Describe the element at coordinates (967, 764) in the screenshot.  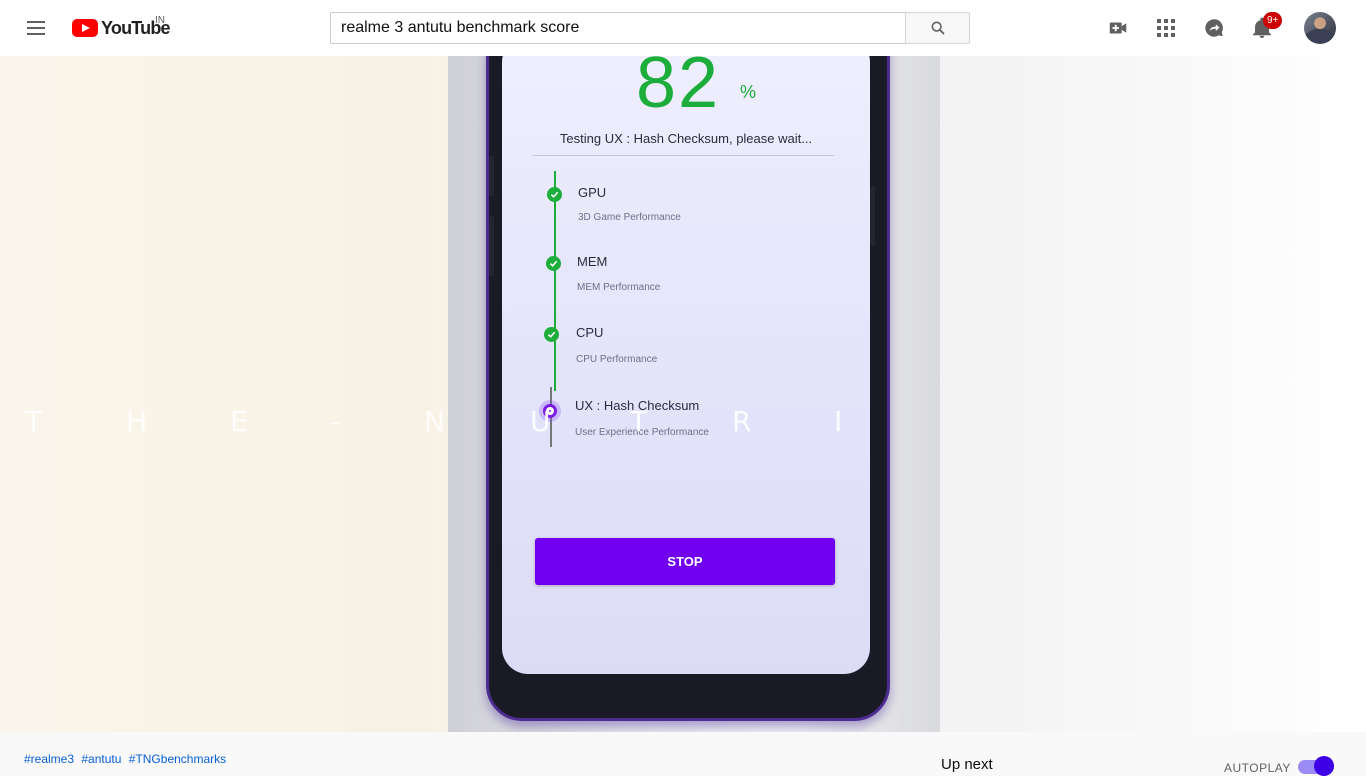
I see `up-next-heading: Up next` at that location.